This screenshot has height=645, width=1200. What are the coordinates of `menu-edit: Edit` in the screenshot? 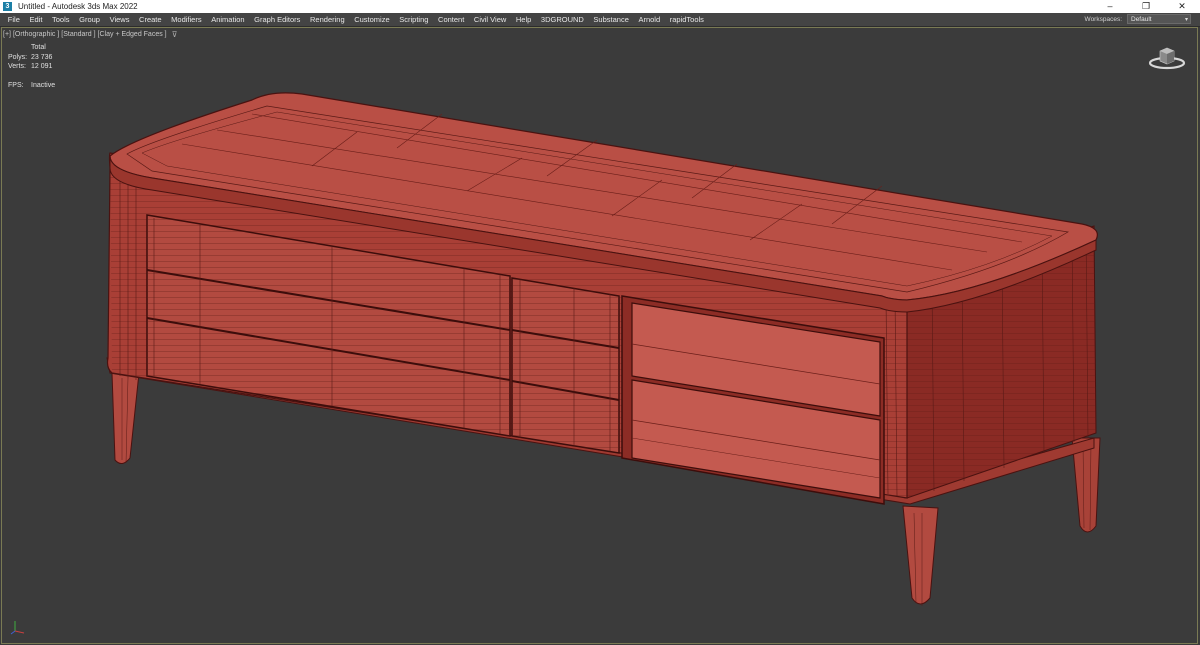 It's located at (36, 19).